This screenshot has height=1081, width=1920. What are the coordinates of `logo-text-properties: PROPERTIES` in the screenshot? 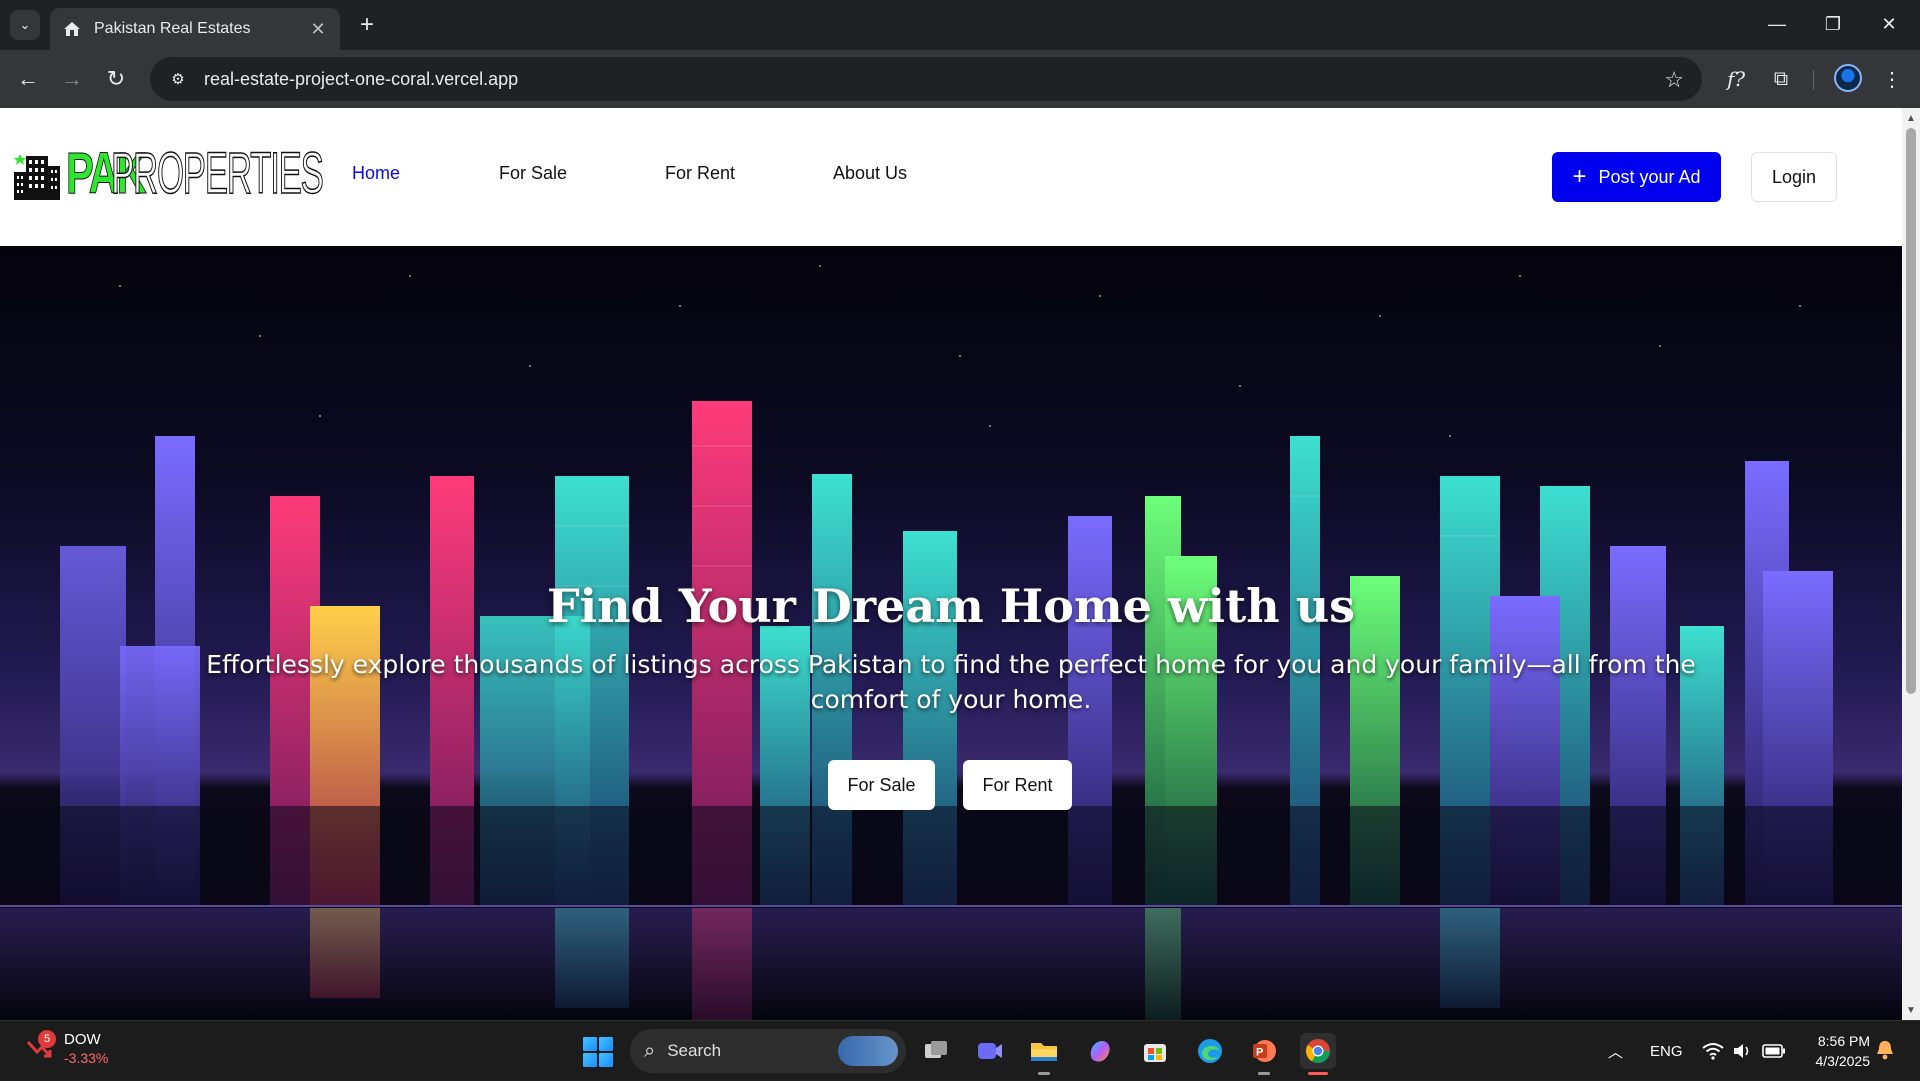 It's located at (218, 173).